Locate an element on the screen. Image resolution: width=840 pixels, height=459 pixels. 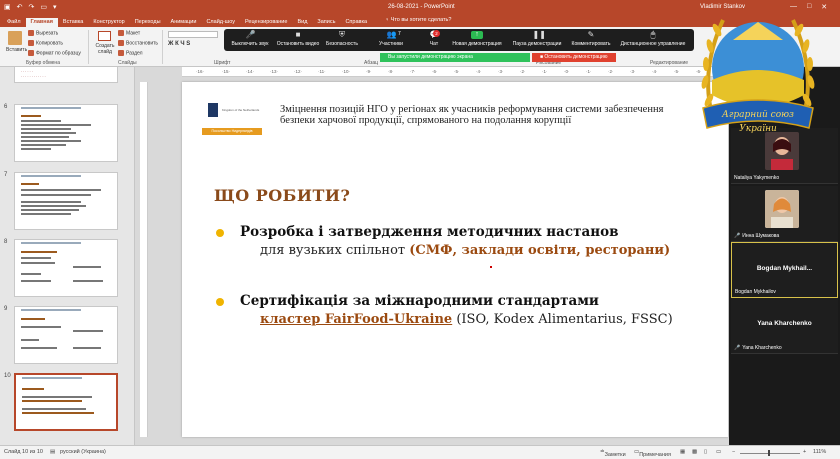
annotate-icon: ✎ is located at coordinates (591, 34).